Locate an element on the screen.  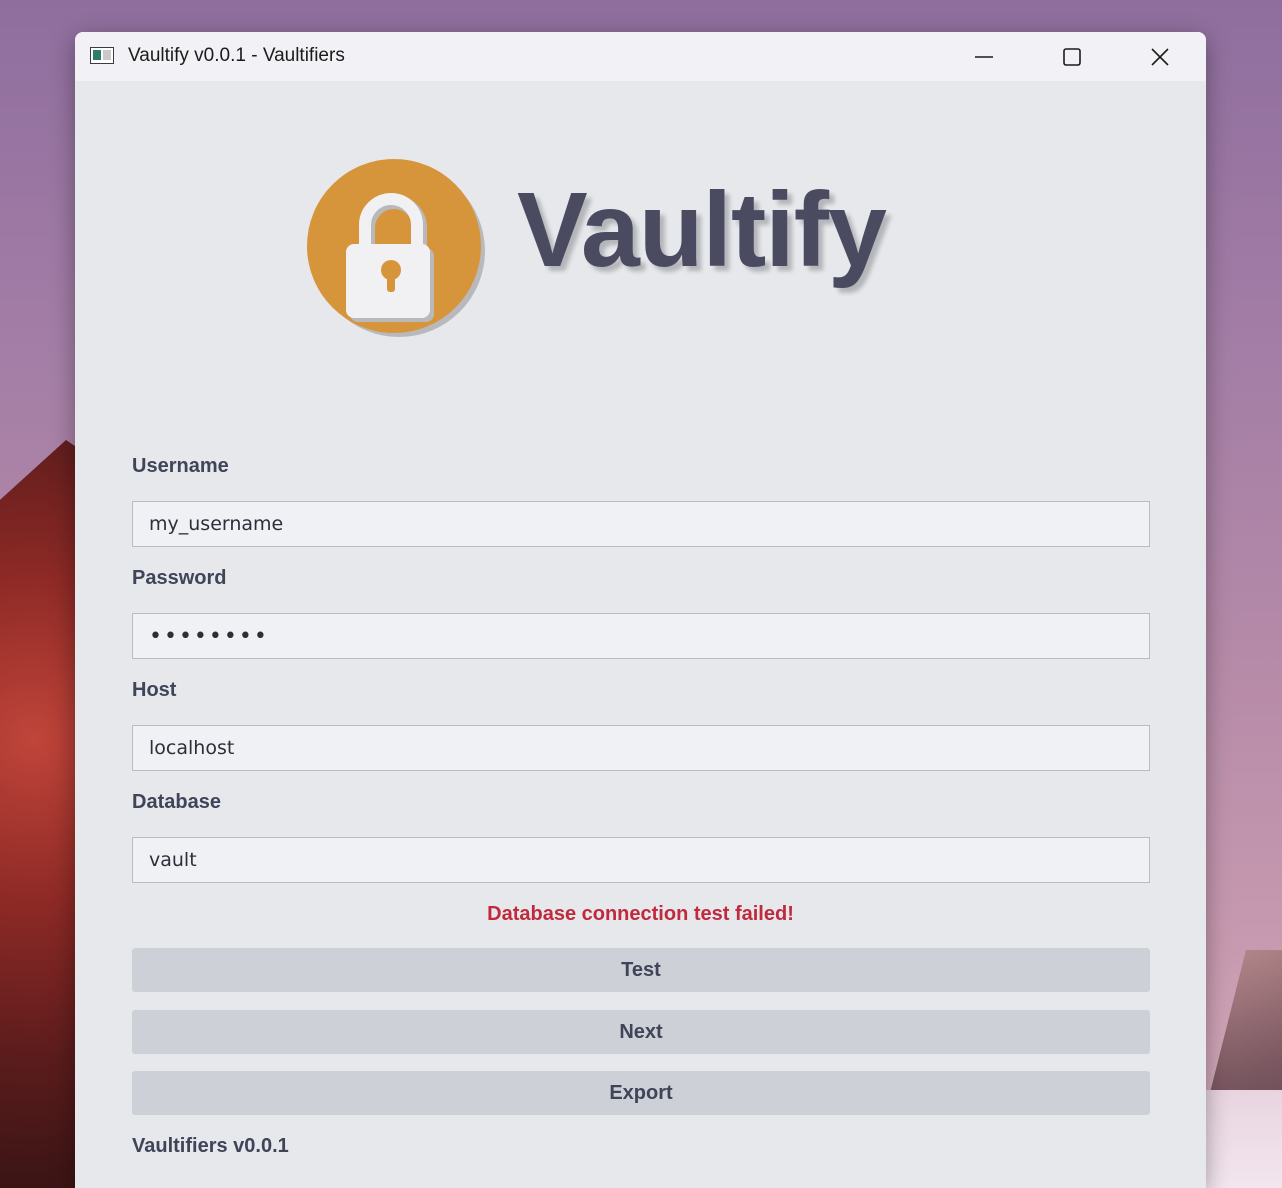
close-icon is located at coordinates (1160, 56).